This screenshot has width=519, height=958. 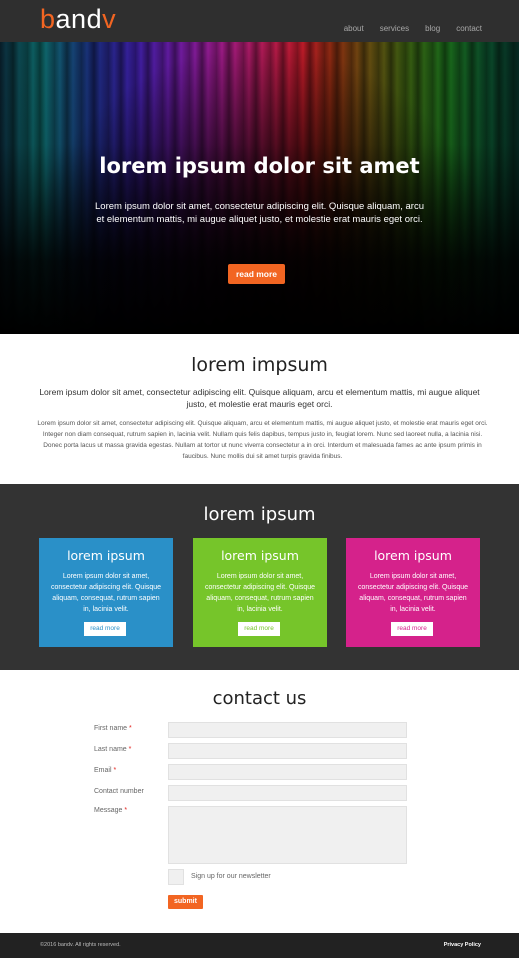 What do you see at coordinates (259, 514) in the screenshot?
I see `services-title: lorem ipsum` at bounding box center [259, 514].